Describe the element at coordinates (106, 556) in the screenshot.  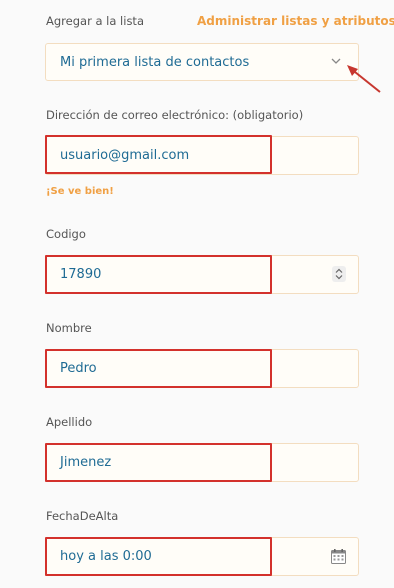
I see `fecha-value: hoy a las 0:00` at that location.